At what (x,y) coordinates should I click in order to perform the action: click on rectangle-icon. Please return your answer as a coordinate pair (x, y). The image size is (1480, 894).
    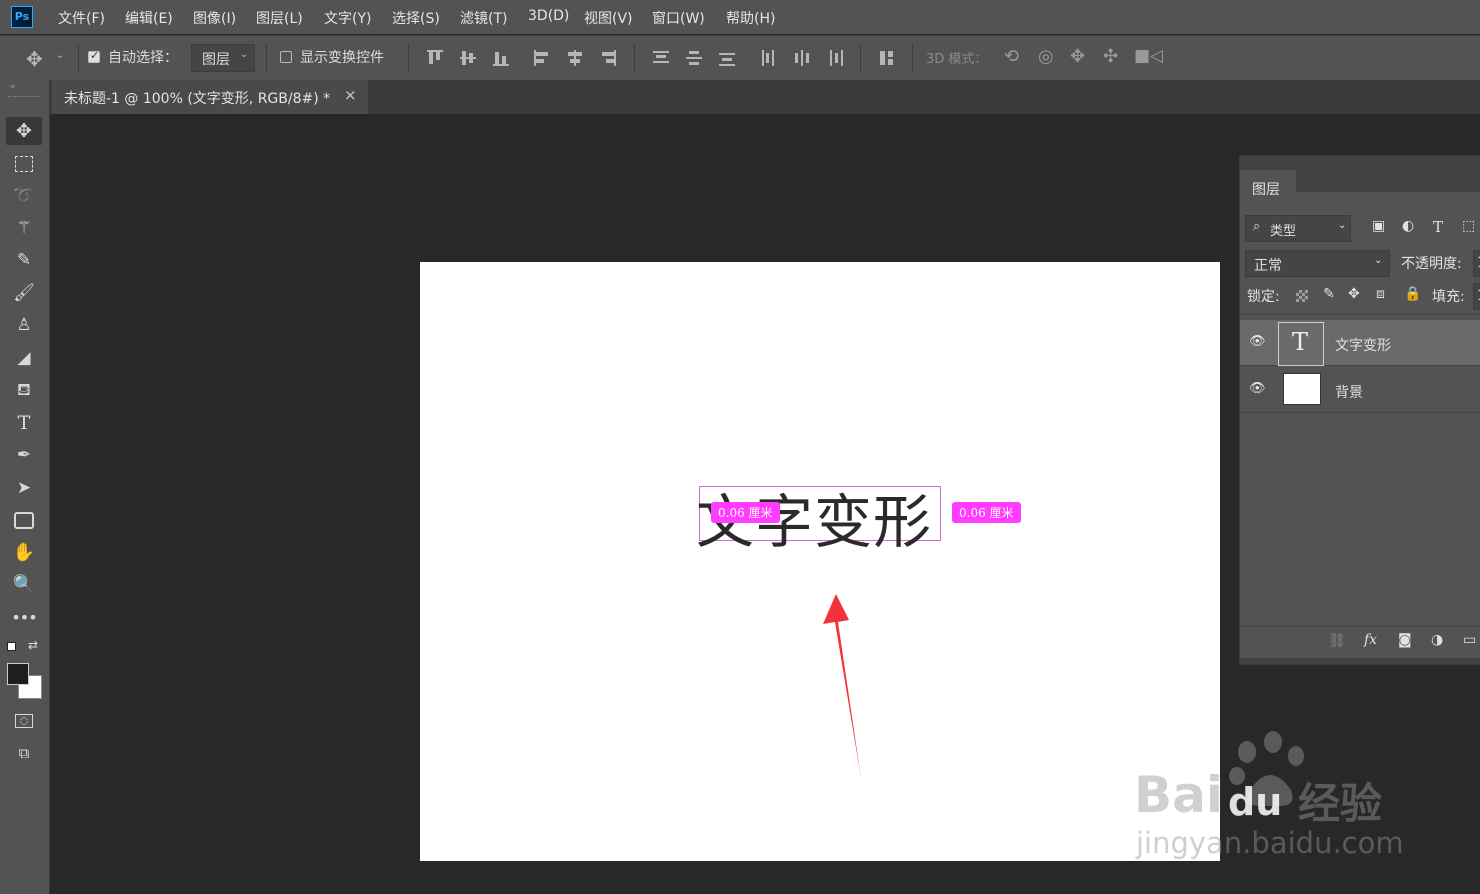
    Looking at the image, I should click on (24, 520).